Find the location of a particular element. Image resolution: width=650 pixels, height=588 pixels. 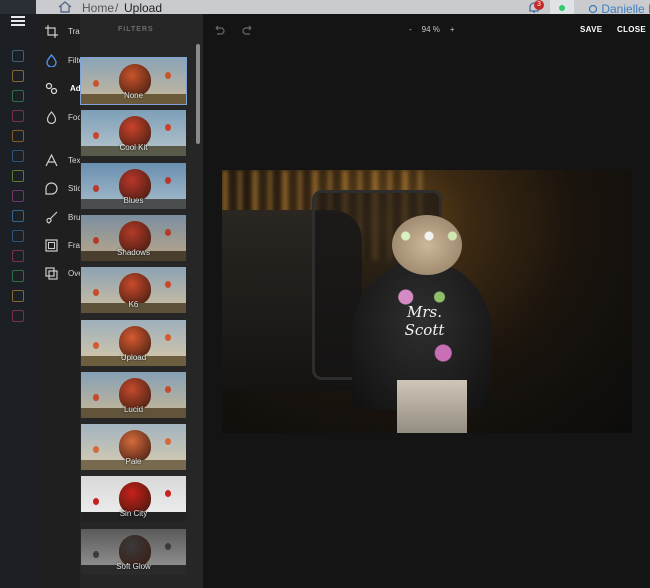

transform-icon is located at coordinates (51, 31).